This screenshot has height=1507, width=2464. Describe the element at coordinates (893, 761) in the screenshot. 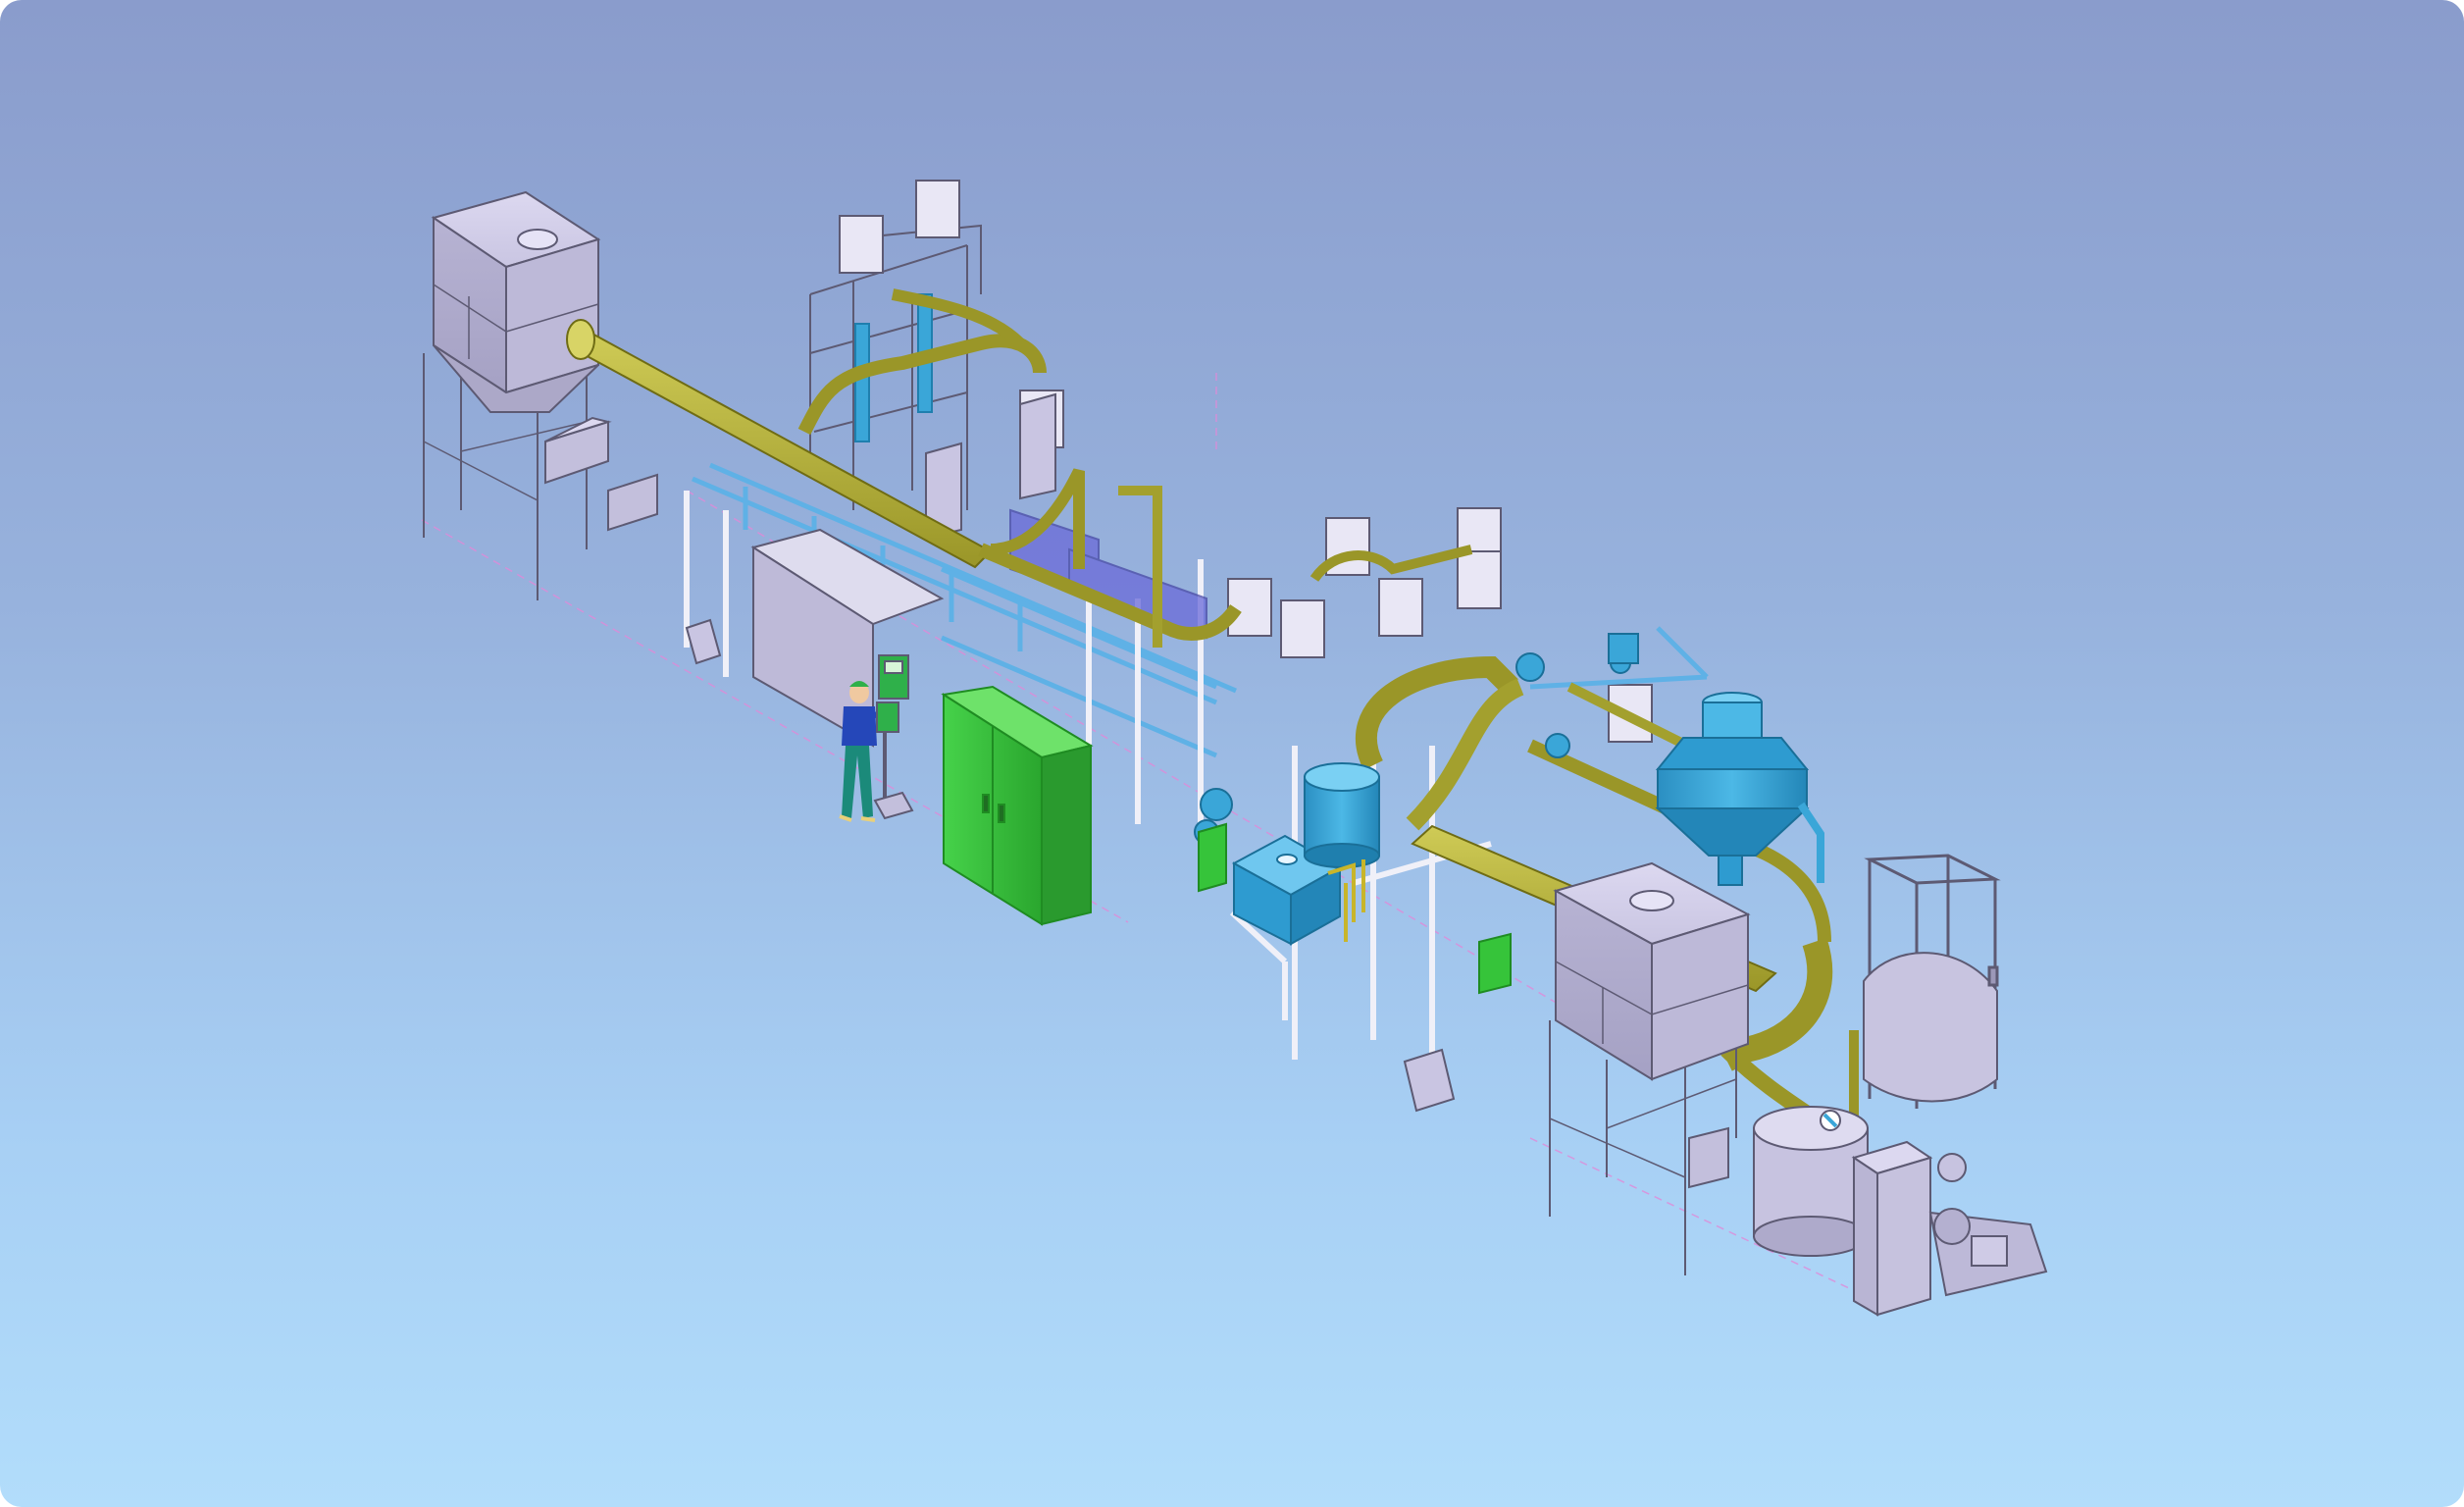

I see `control-box-station` at that location.